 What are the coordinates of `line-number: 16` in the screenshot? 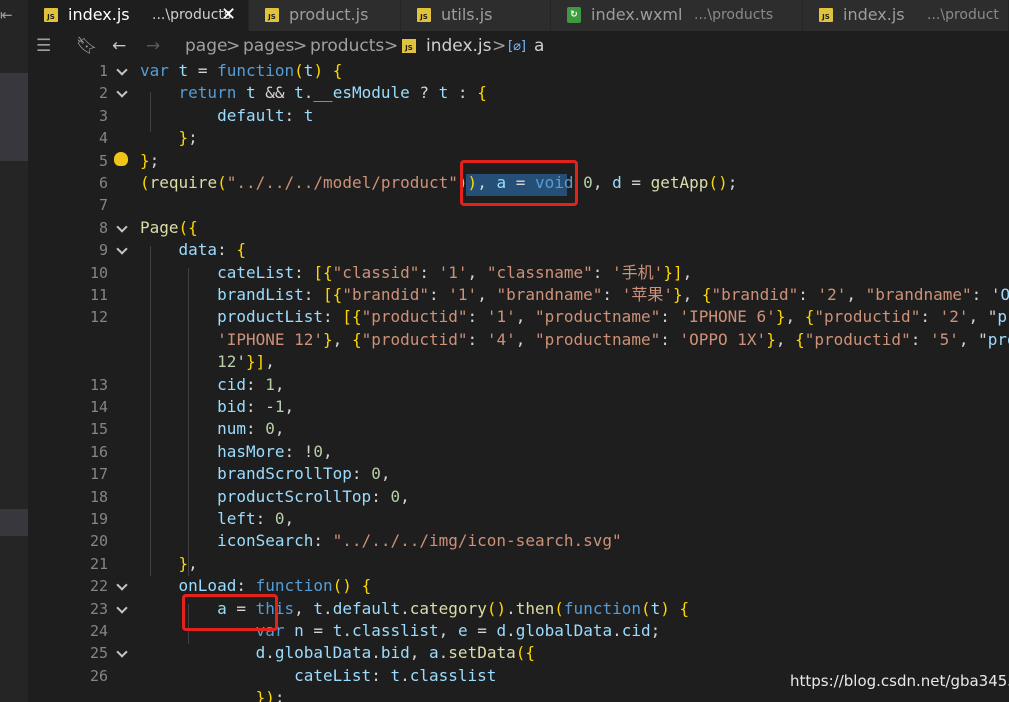 It's located at (98, 451).